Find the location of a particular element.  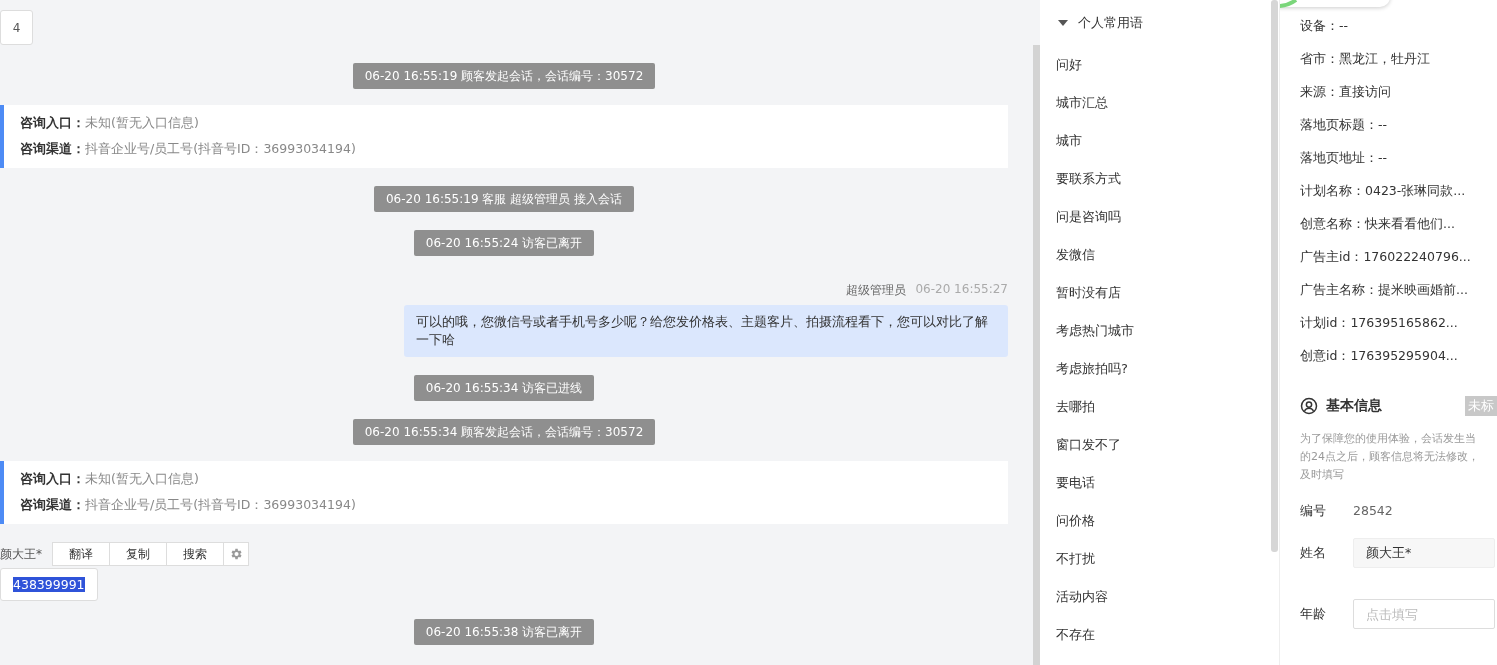

system-message: 06-20 16:55:19 客服 超级管理员 接入会话 is located at coordinates (504, 199).